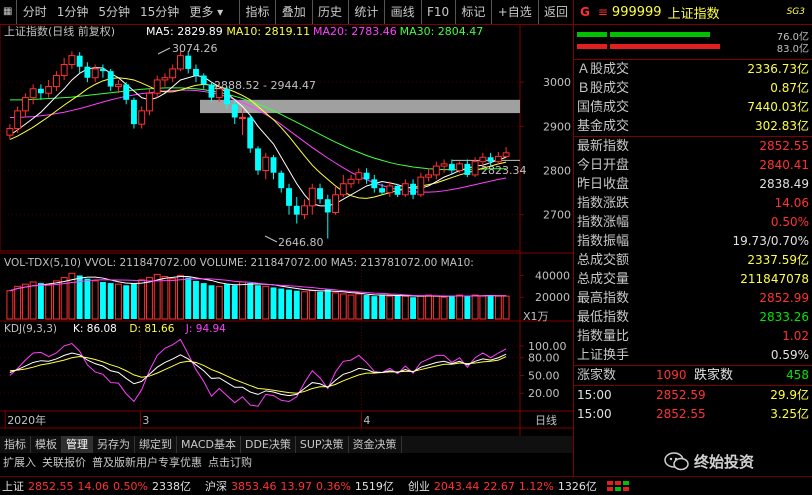  Describe the element at coordinates (268, 444) in the screenshot. I see `menu-dde: DDE决策` at that location.